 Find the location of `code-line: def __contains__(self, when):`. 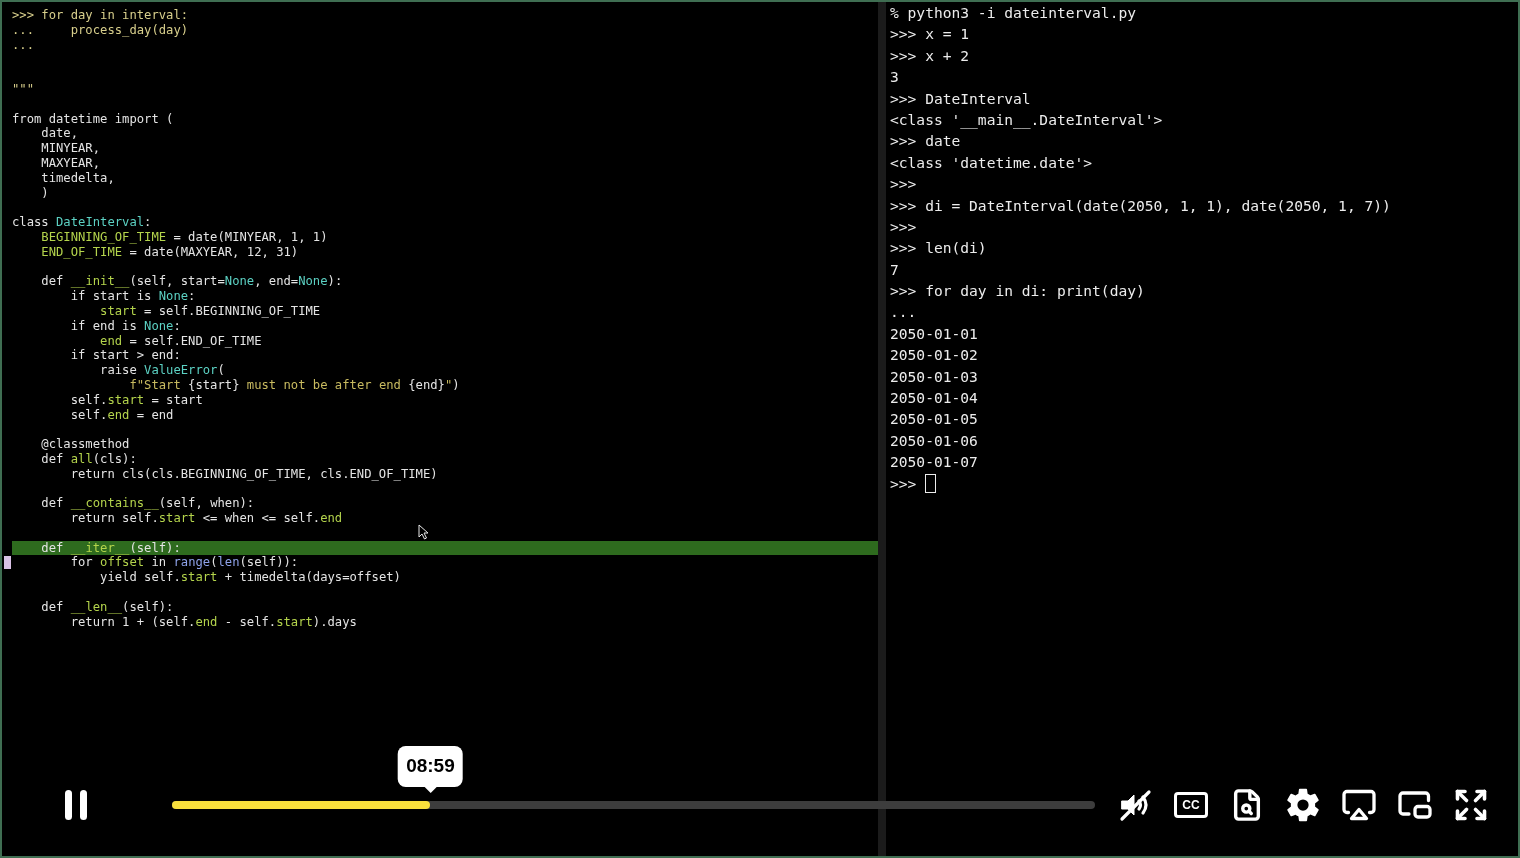

code-line: def __contains__(self, when): is located at coordinates (148, 504).